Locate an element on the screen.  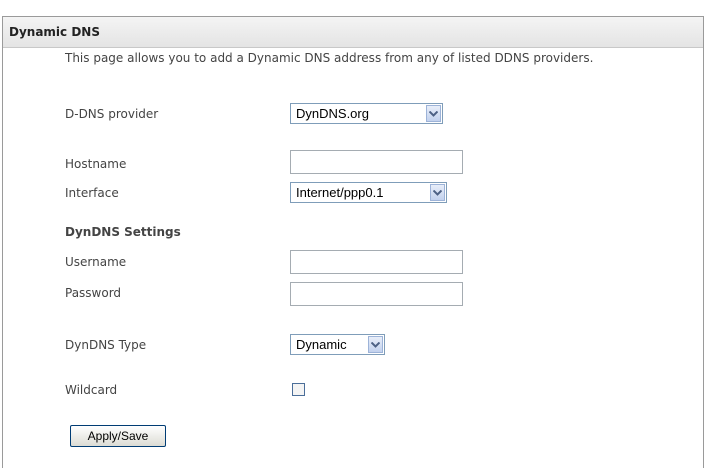
username-input is located at coordinates (376, 262).